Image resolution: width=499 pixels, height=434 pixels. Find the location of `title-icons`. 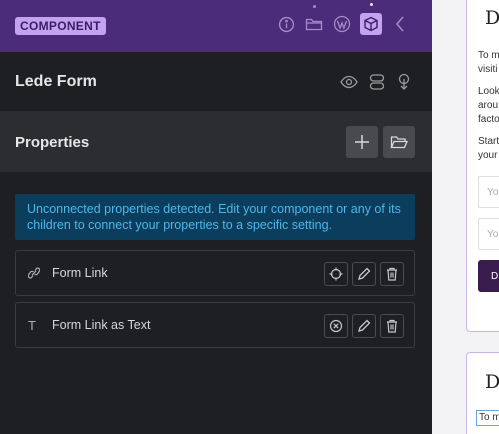

title-icons is located at coordinates (376, 84).